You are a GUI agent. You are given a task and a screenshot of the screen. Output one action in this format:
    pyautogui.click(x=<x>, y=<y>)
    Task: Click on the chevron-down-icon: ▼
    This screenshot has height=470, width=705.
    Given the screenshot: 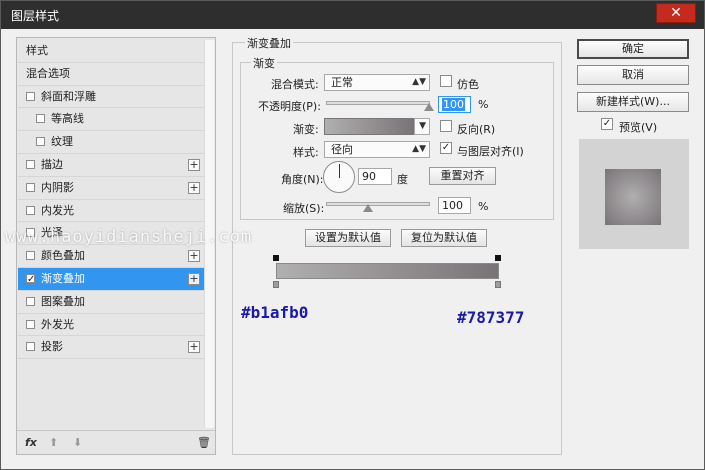 What is the action you would take?
    pyautogui.click(x=422, y=126)
    